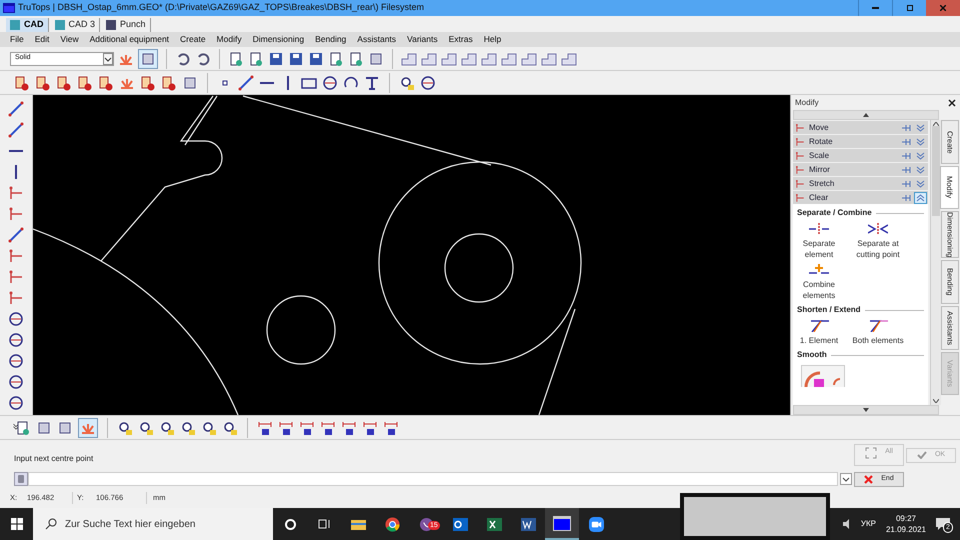 The image size is (960, 540). Describe the element at coordinates (148, 58) in the screenshot. I see `active-tool-button` at that location.